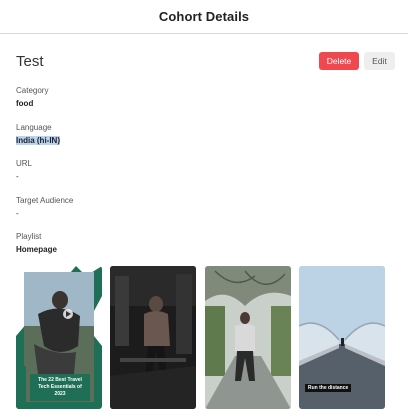 Image resolution: width=408 pixels, height=418 pixels. I want to click on page-header: Cohort Details, so click(204, 17).